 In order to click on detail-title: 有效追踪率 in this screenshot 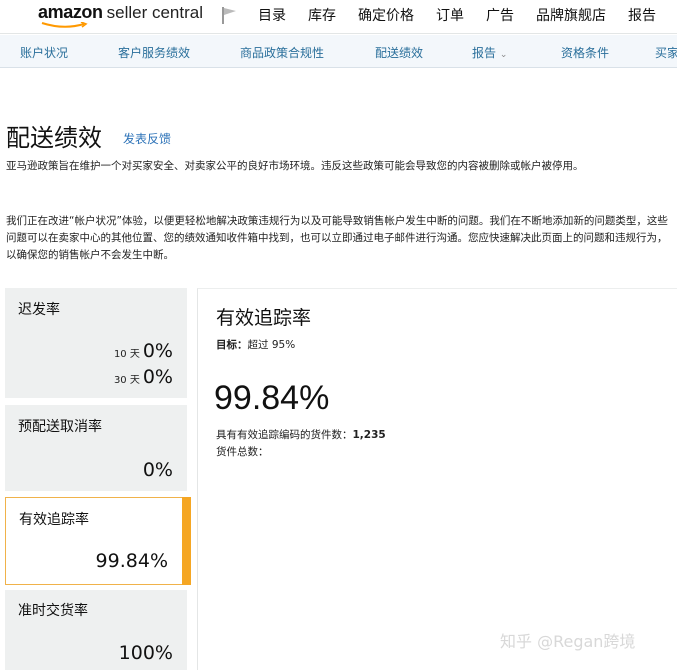, I will do `click(264, 318)`.